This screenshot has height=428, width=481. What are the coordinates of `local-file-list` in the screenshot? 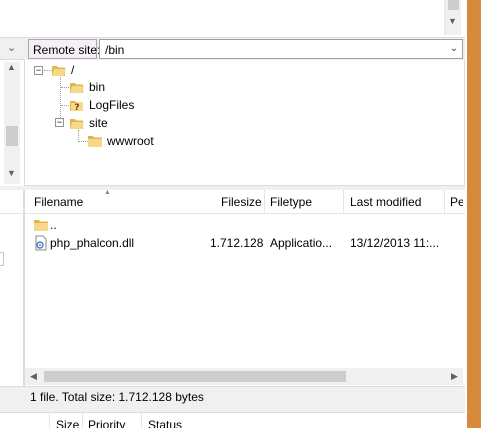 It's located at (12, 299).